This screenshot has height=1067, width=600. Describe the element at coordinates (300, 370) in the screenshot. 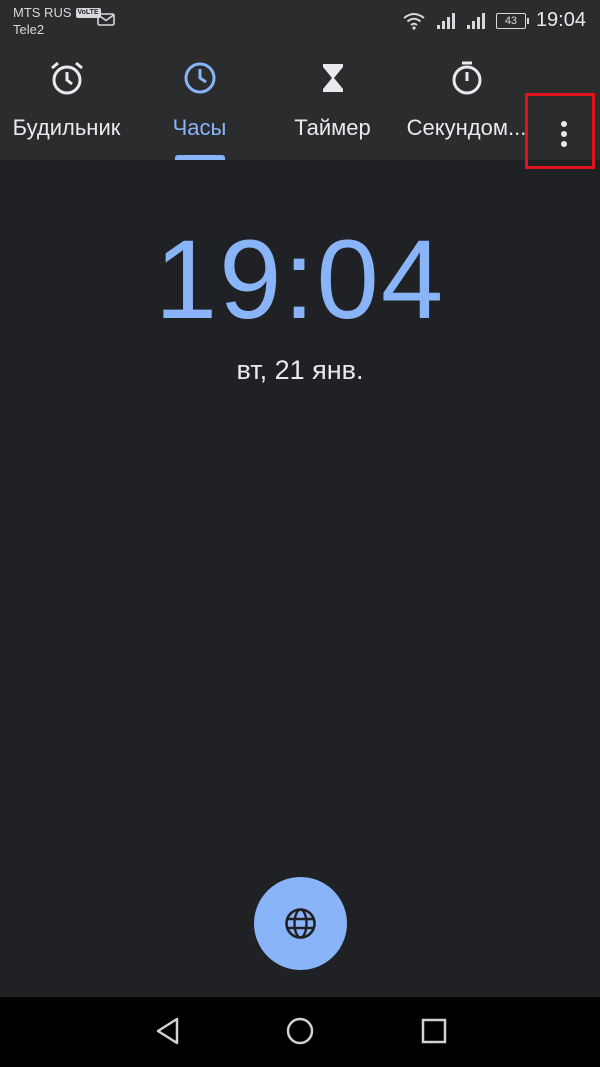

I see `clock-date: вт, 21 янв.` at that location.